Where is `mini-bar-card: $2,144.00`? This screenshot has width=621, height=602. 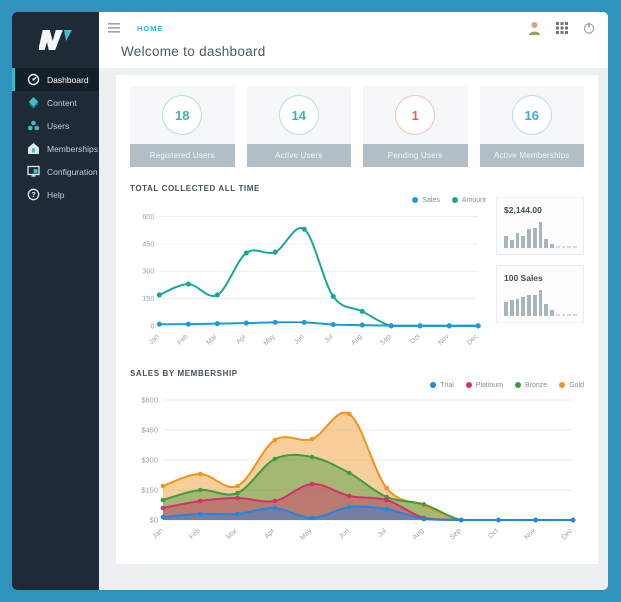 mini-bar-card: $2,144.00 is located at coordinates (540, 226).